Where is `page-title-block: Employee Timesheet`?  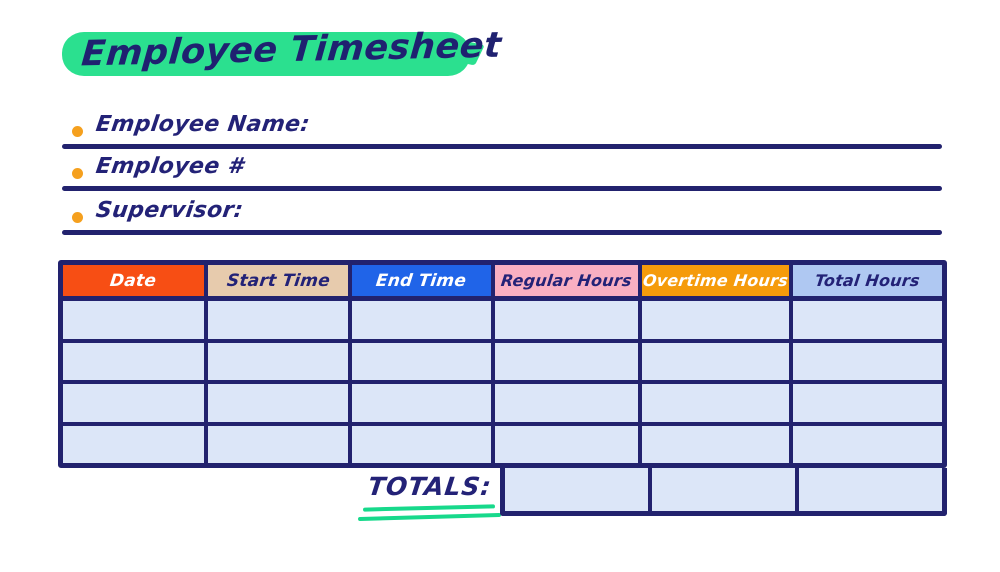
page-title-block: Employee Timesheet is located at coordinates (282, 56).